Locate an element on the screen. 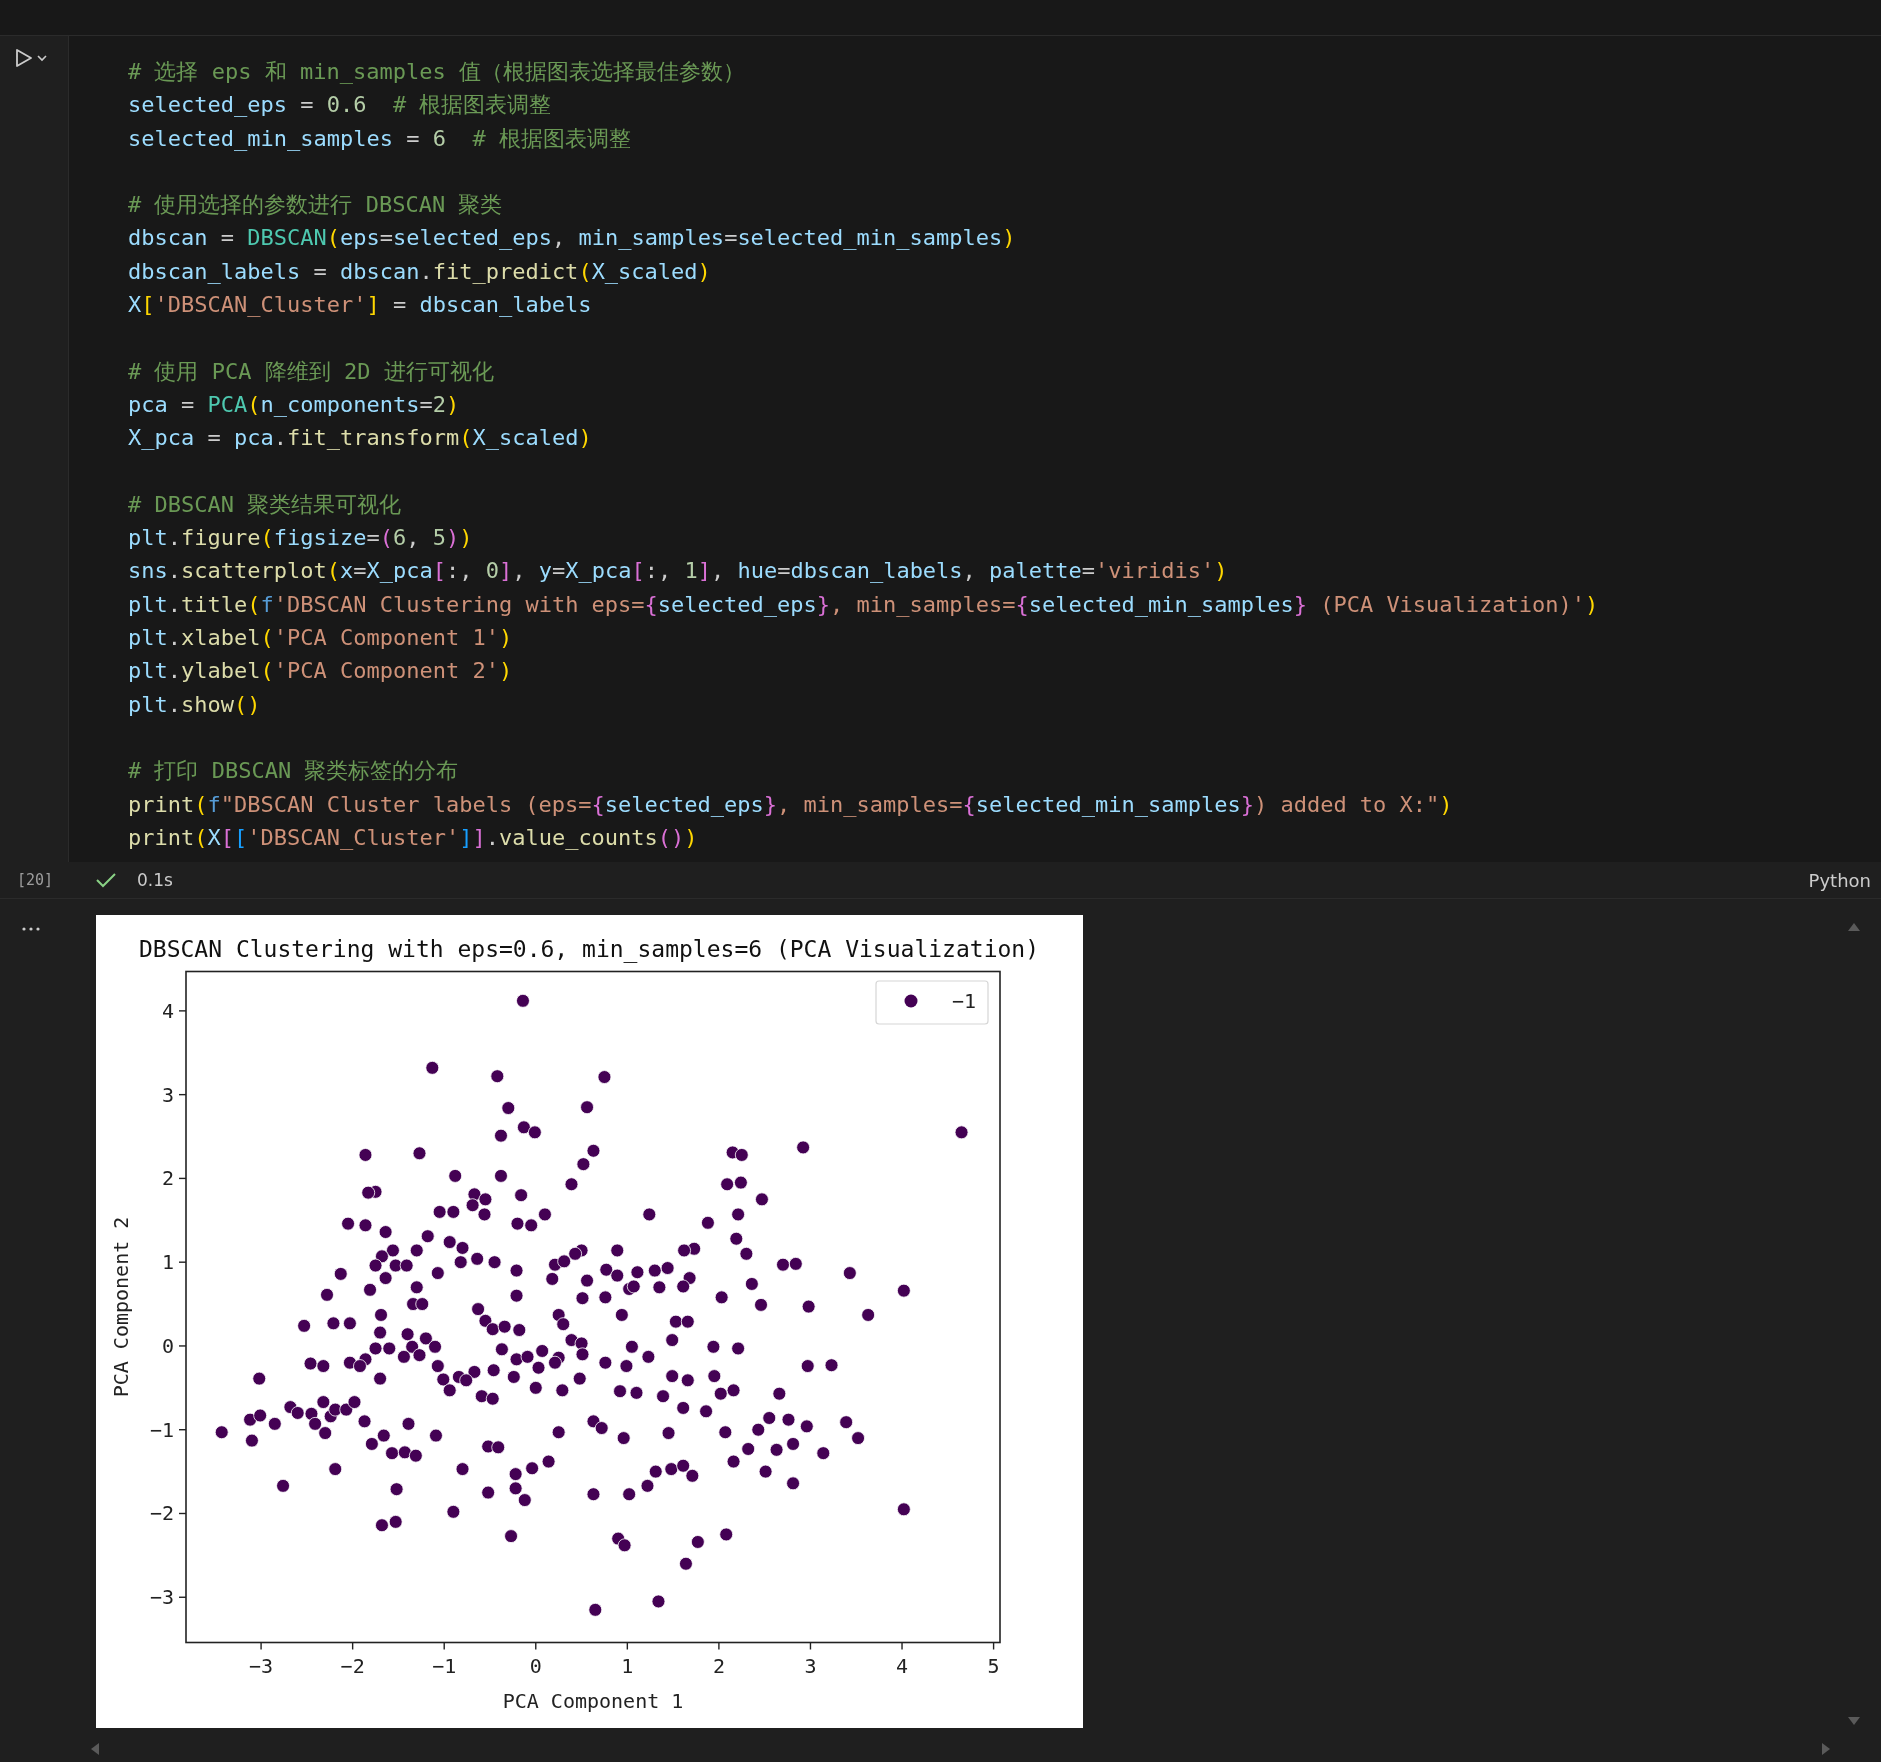  x-tick-label: 5 is located at coordinates (993, 1665).